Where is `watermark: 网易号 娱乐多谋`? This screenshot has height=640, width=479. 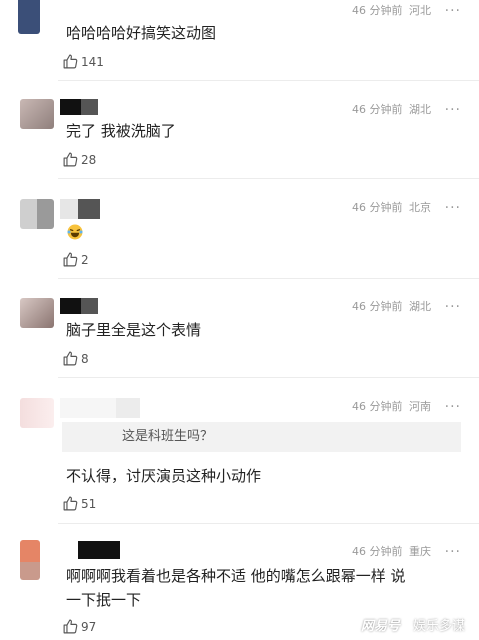 watermark: 网易号 娱乐多谋 is located at coordinates (413, 624).